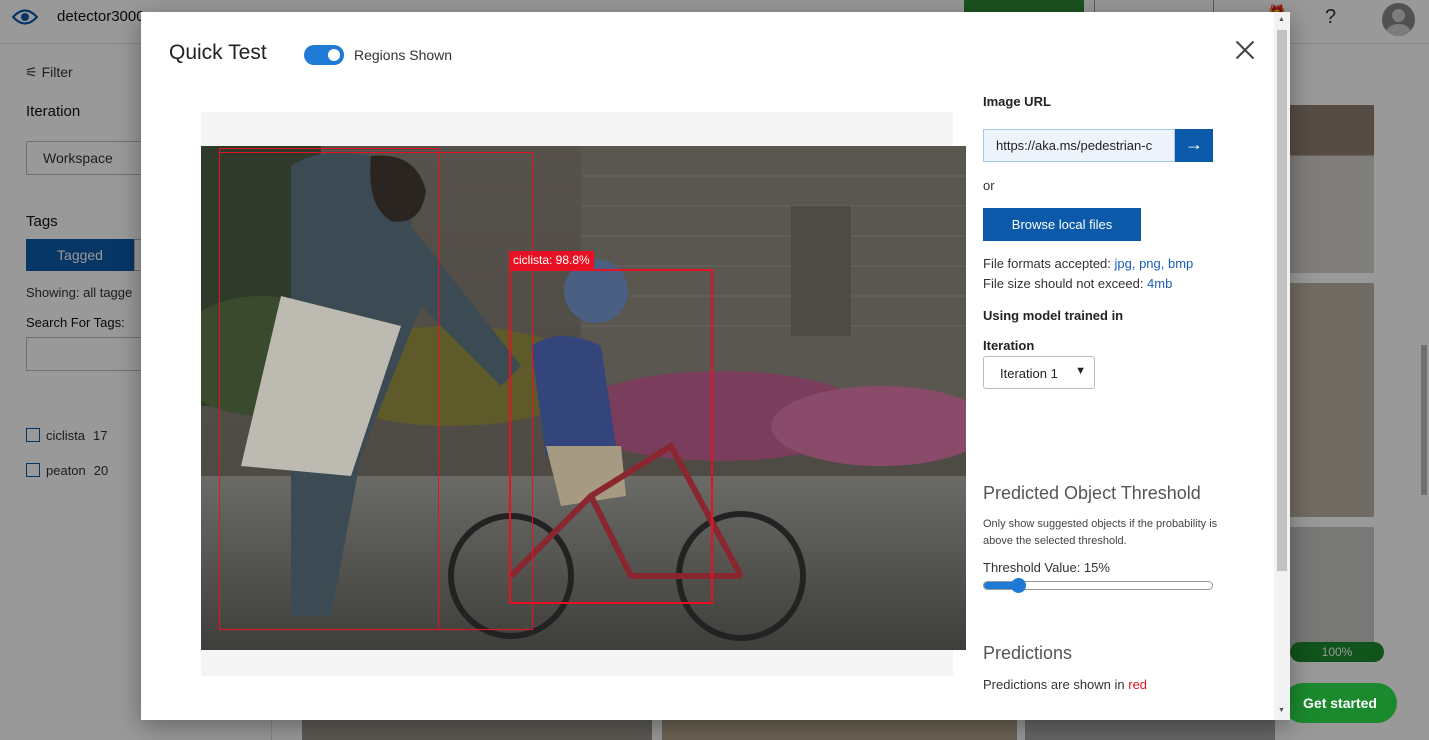 The width and height of the screenshot is (1429, 740). Describe the element at coordinates (403, 55) in the screenshot. I see `regions-toggle-label: Regions Shown` at that location.